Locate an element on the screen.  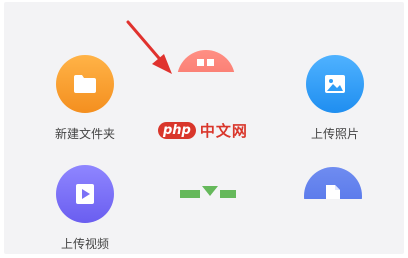
document-icon is located at coordinates (333, 192).